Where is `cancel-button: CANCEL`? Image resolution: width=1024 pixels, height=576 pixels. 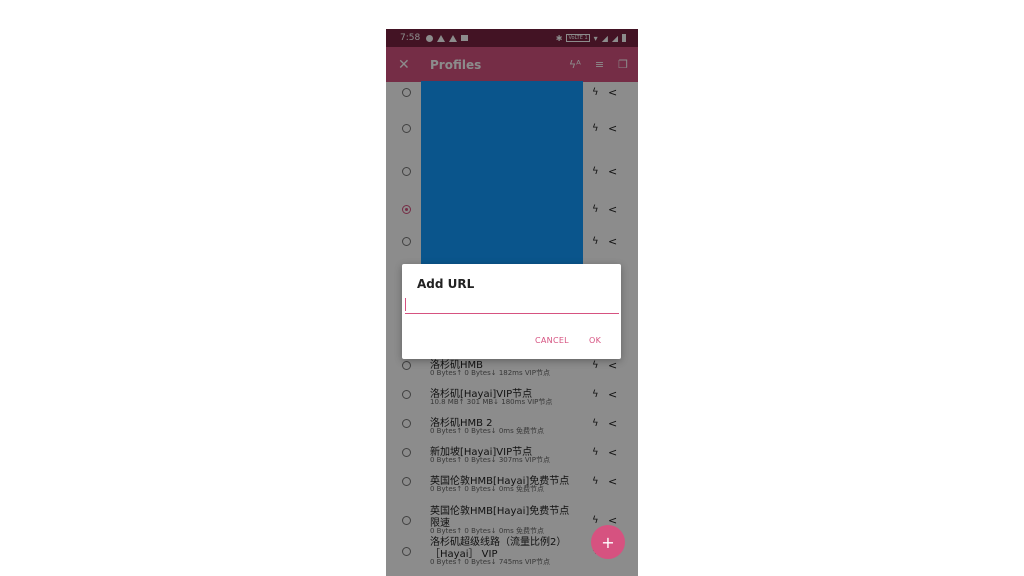 cancel-button: CANCEL is located at coordinates (552, 340).